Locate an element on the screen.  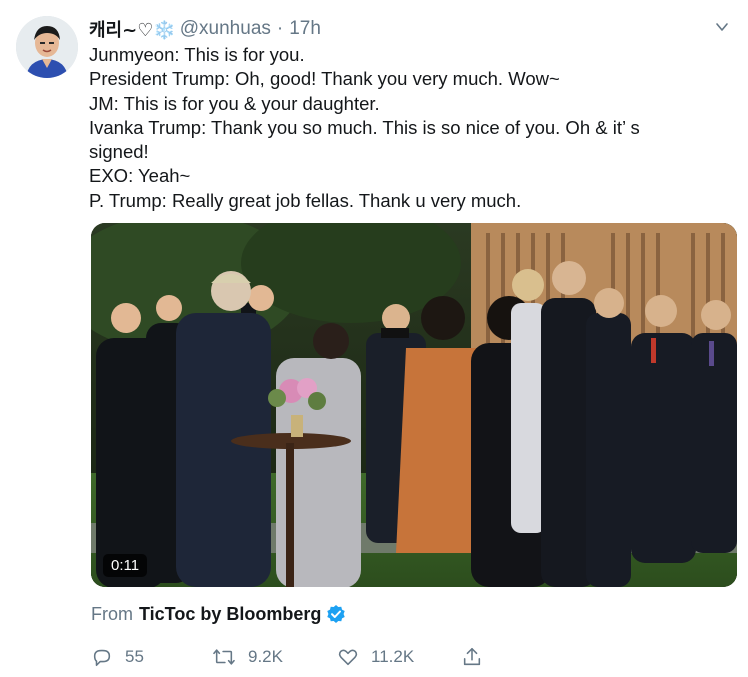
video-duration: 0:11 is located at coordinates (125, 565).